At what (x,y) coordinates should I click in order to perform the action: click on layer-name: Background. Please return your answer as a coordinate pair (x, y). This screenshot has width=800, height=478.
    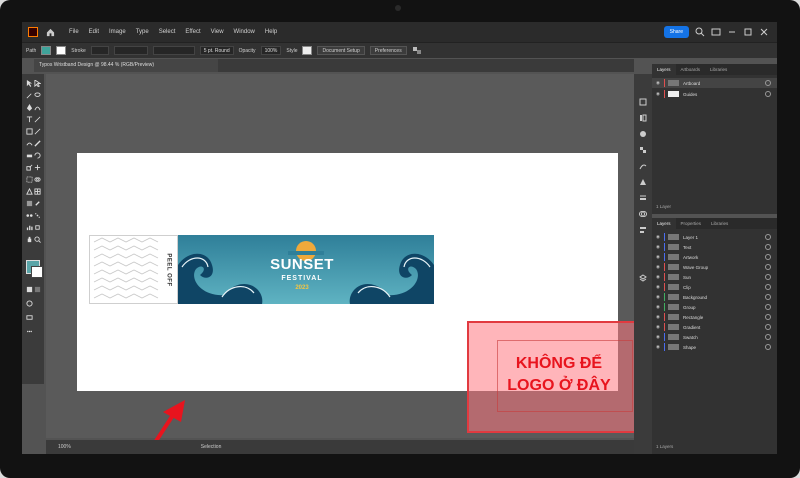
    Looking at the image, I should click on (695, 297).